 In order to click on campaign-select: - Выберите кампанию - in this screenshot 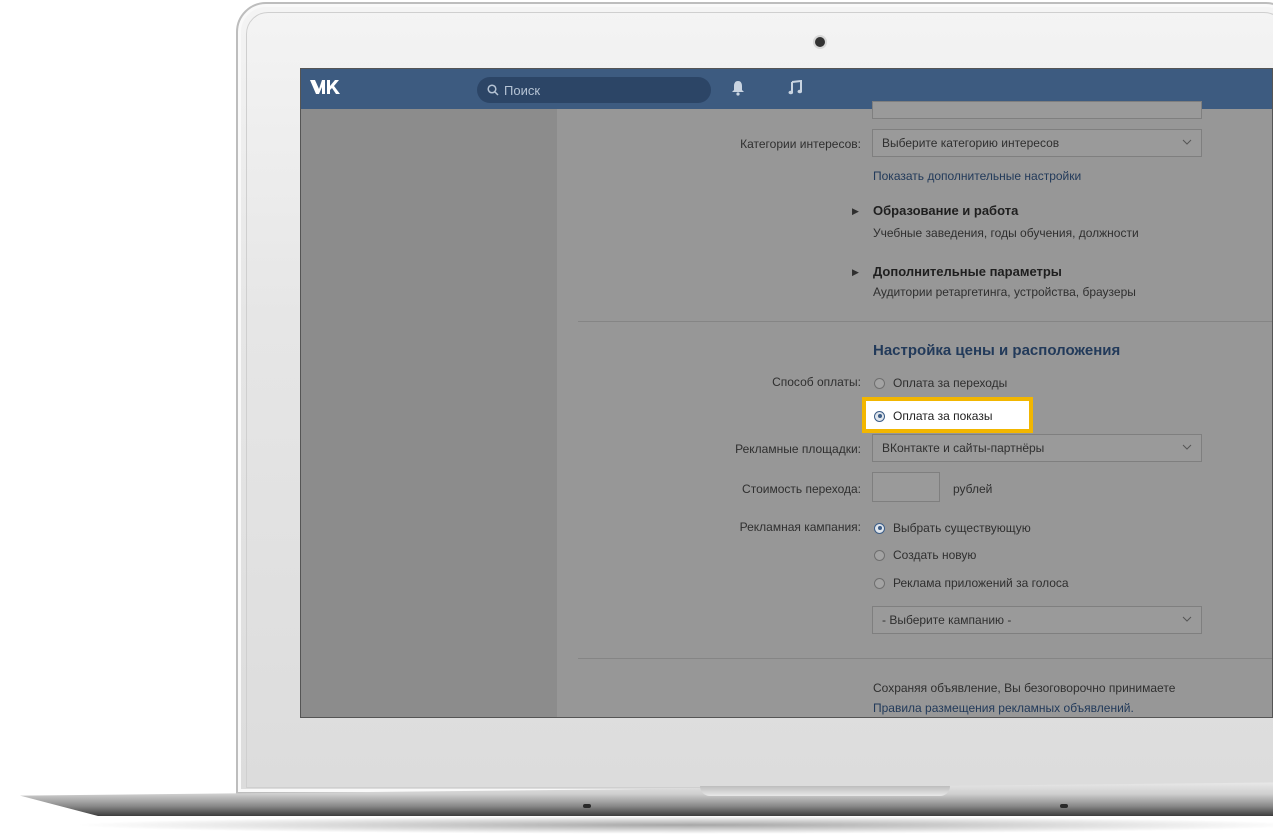, I will do `click(1037, 620)`.